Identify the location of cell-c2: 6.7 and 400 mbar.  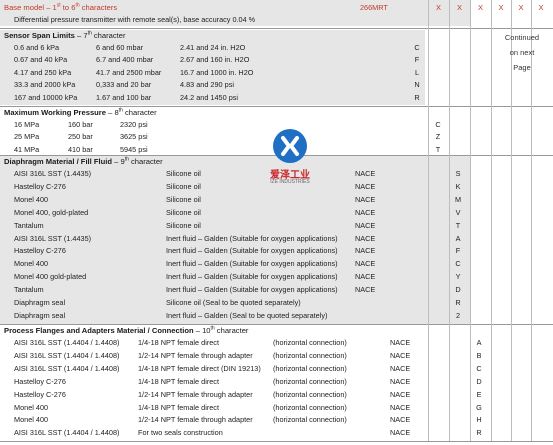
(125, 60).